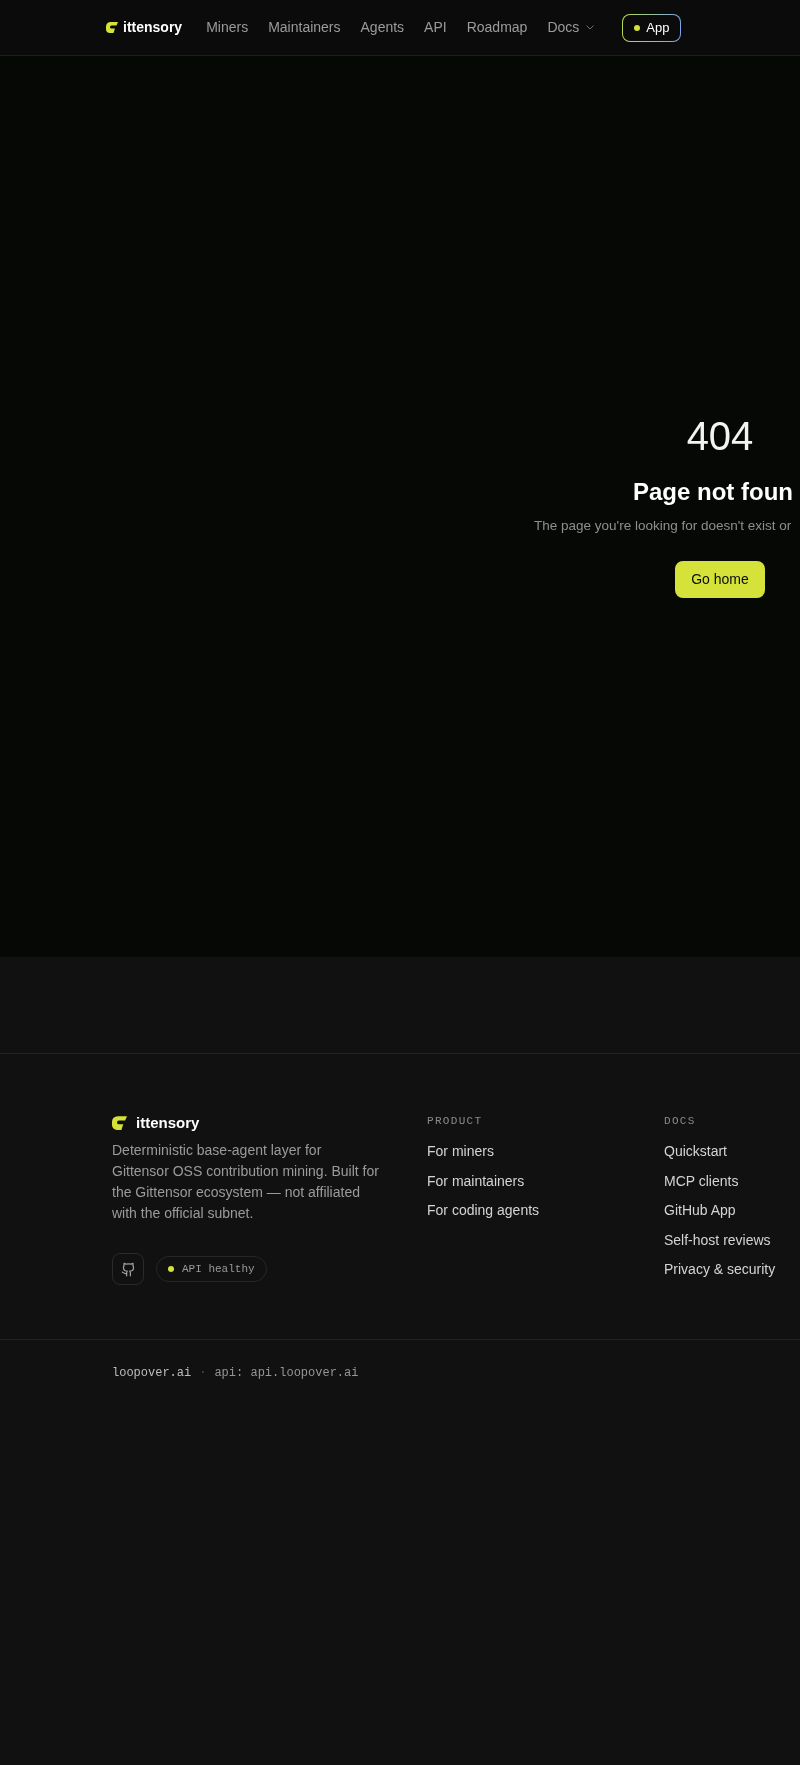  Describe the element at coordinates (700, 1210) in the screenshot. I see `footer-link: GitHub App` at that location.